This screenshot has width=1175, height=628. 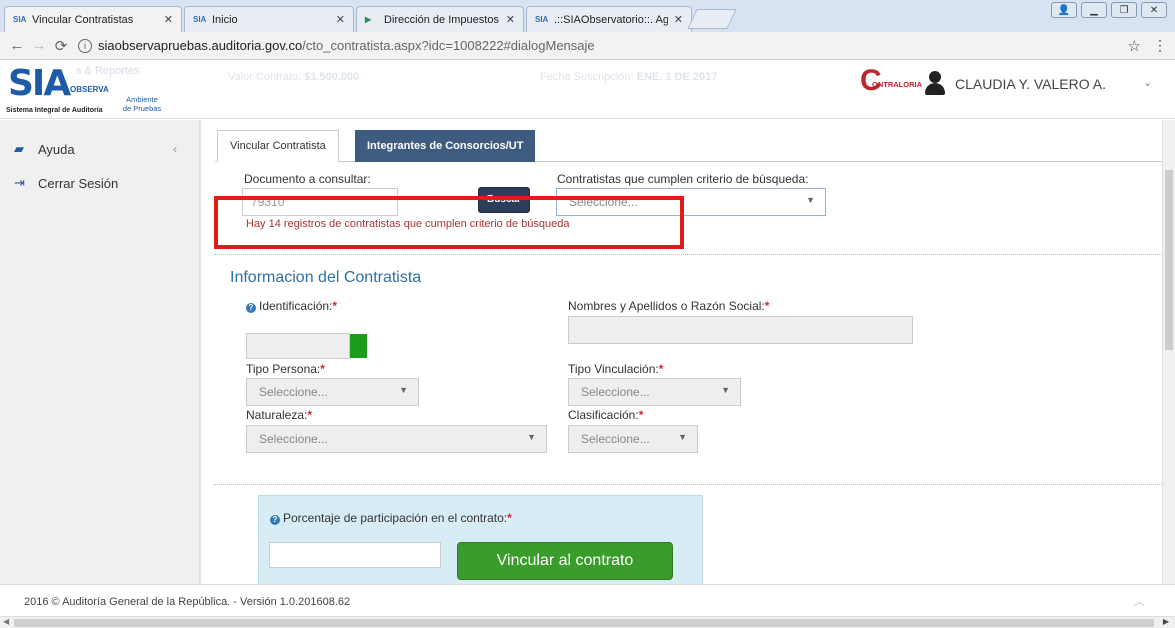 What do you see at coordinates (19, 182) in the screenshot?
I see `sign-out-icon: ⇥` at bounding box center [19, 182].